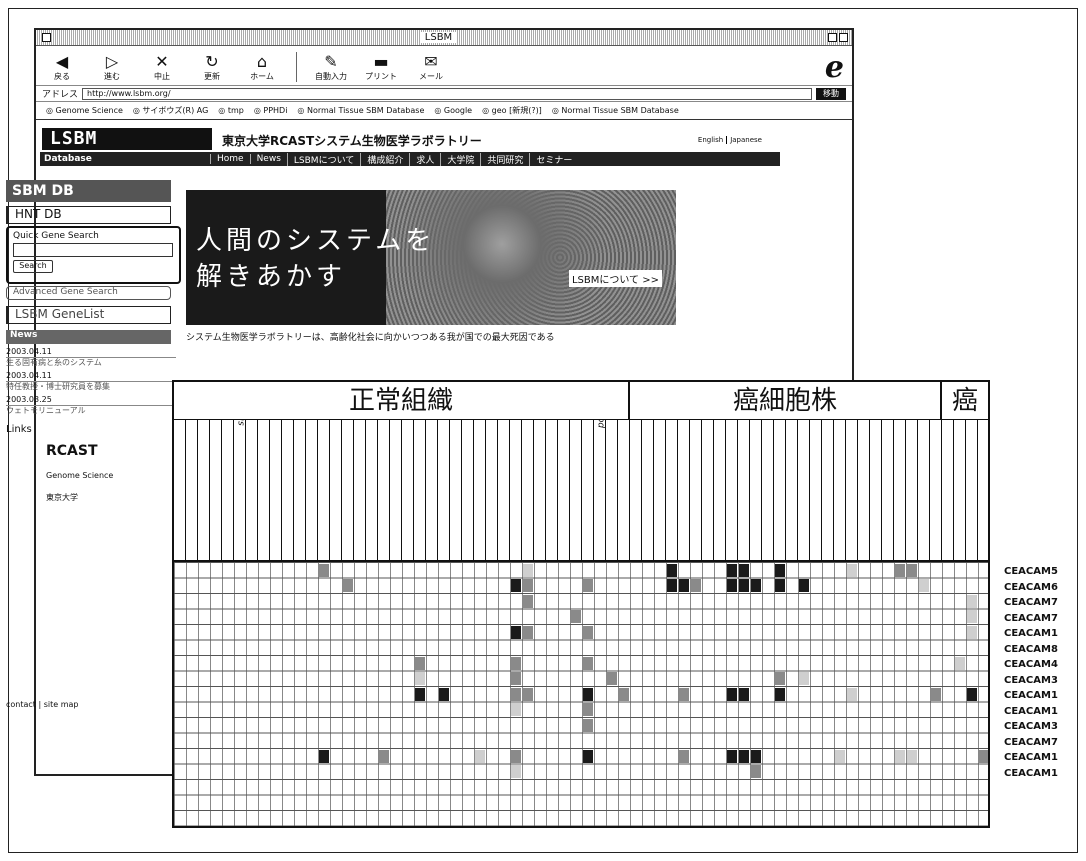 Image resolution: width=1086 pixels, height=861 pixels. What do you see at coordinates (453, 110) in the screenshot?
I see `bookmark-link: Google` at bounding box center [453, 110].